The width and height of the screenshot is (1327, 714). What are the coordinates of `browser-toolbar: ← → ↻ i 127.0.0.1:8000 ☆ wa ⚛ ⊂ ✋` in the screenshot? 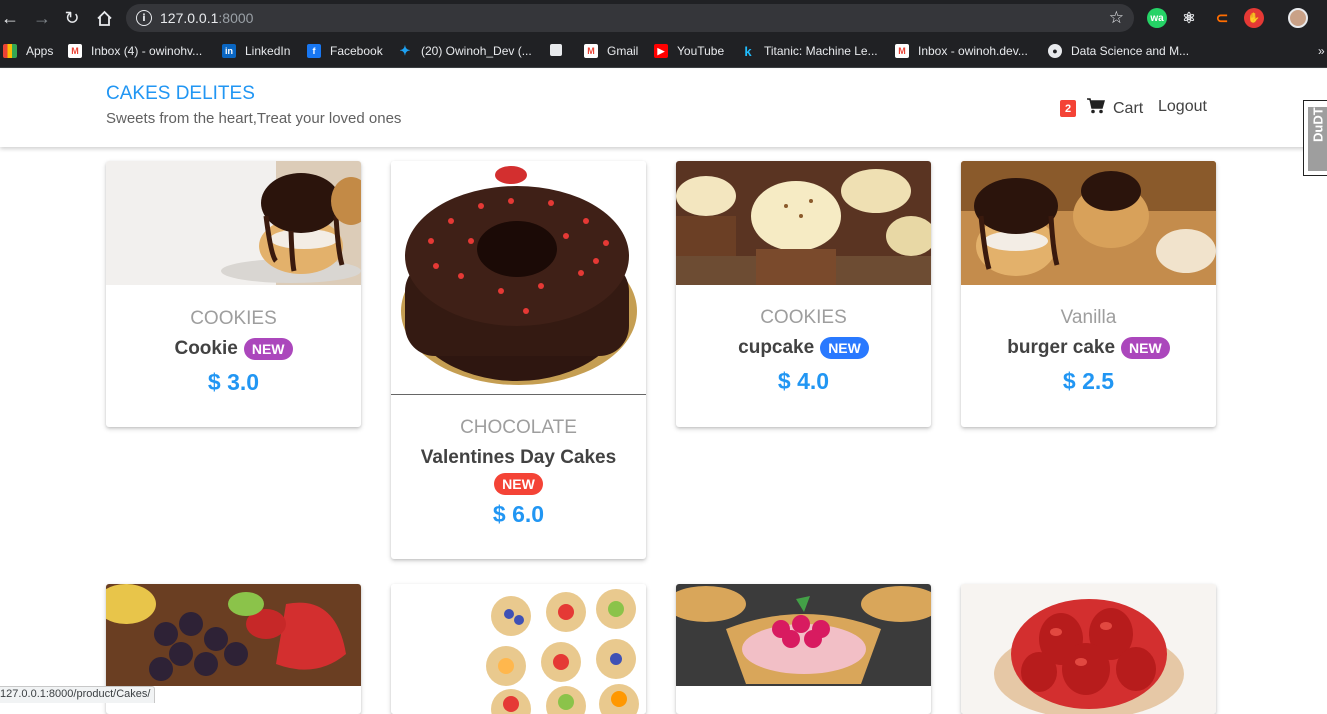 It's located at (663, 18).